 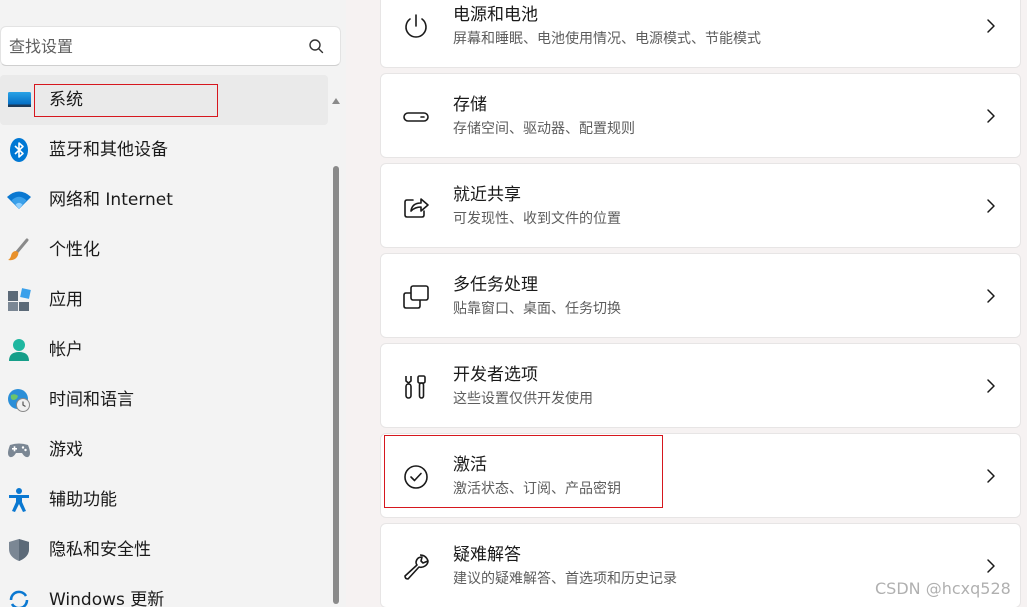 I want to click on sidebar-item-label: 帐户, so click(x=66, y=350).